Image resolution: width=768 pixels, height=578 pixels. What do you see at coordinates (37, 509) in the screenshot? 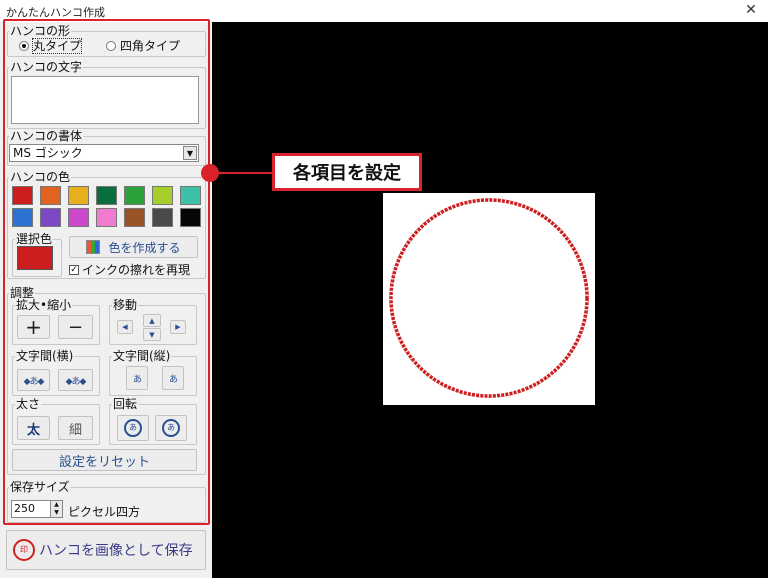
I see `save-size-input: 250 ▲ ▼` at bounding box center [37, 509].